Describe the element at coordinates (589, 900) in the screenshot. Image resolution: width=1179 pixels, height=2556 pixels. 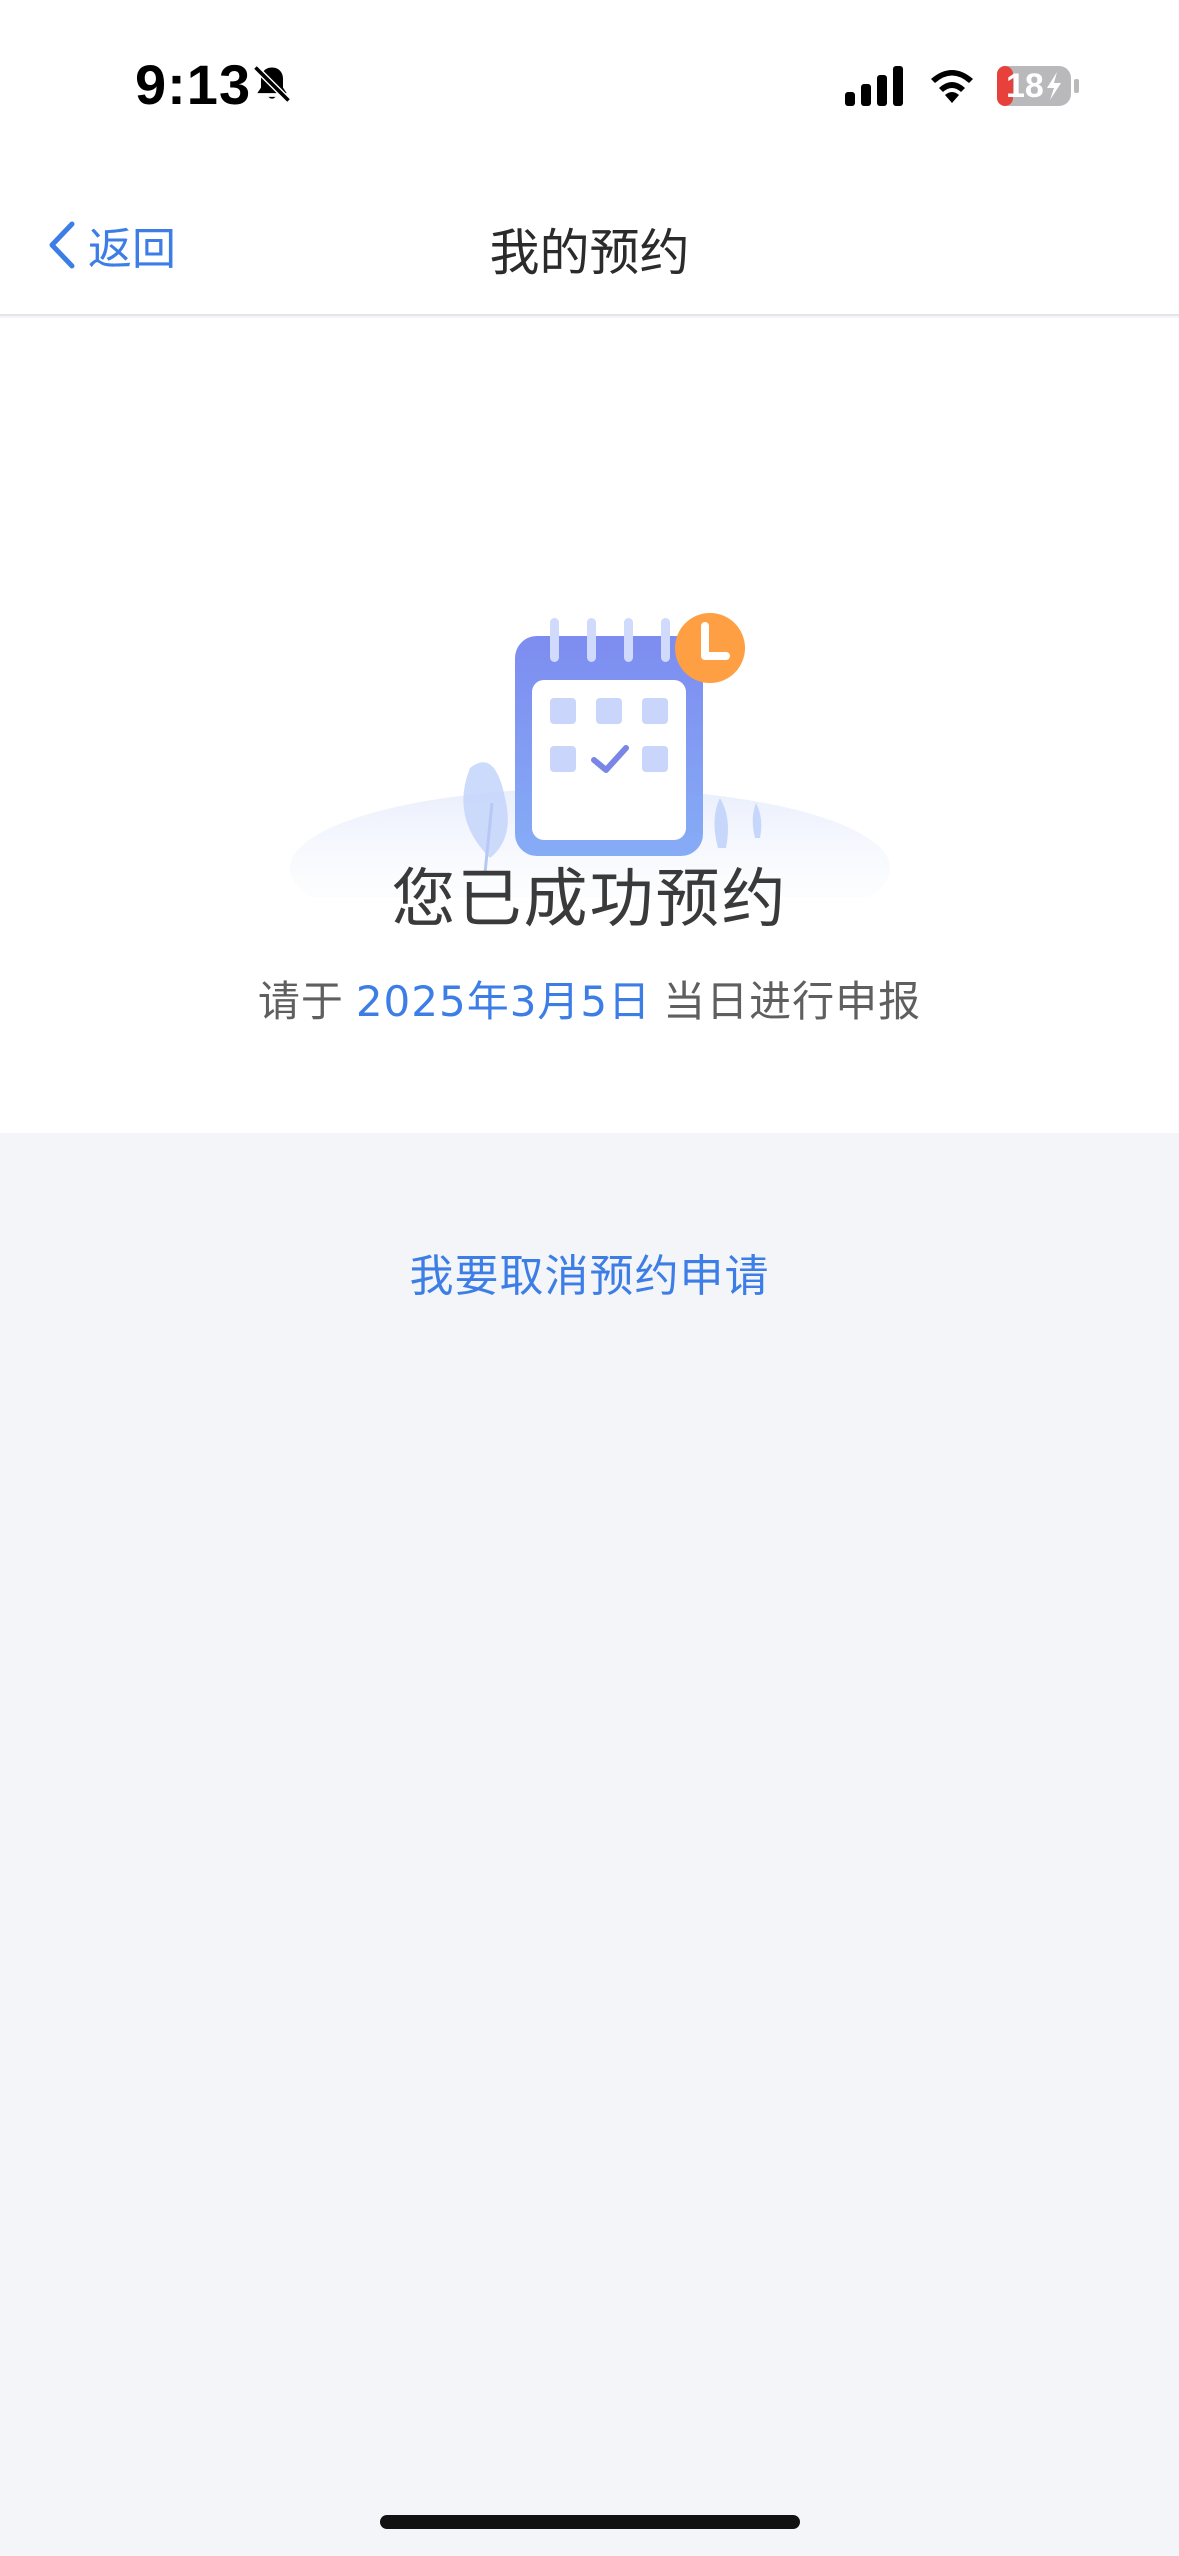
I see `success-title: 您已成功预约` at that location.